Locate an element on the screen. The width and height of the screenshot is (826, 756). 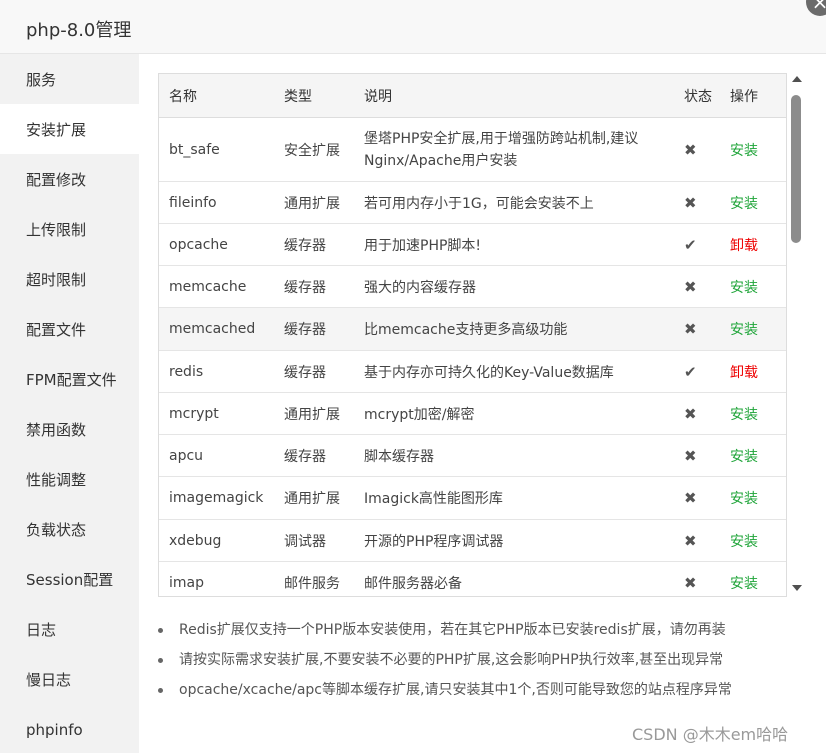
ext-description: Imagick高性能图形库 is located at coordinates (514, 498).